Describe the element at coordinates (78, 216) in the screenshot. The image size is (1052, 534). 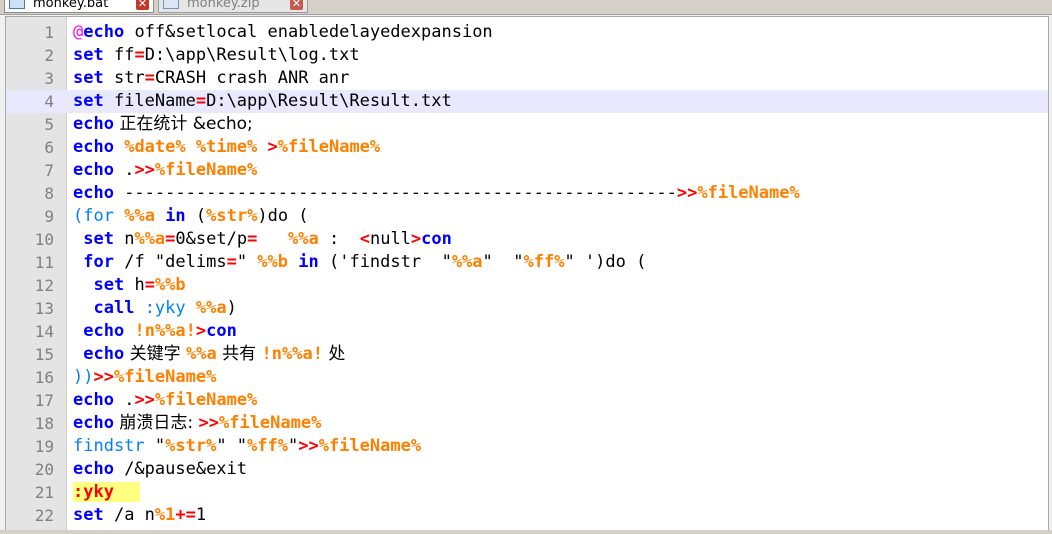
I see `code-token: (` at that location.